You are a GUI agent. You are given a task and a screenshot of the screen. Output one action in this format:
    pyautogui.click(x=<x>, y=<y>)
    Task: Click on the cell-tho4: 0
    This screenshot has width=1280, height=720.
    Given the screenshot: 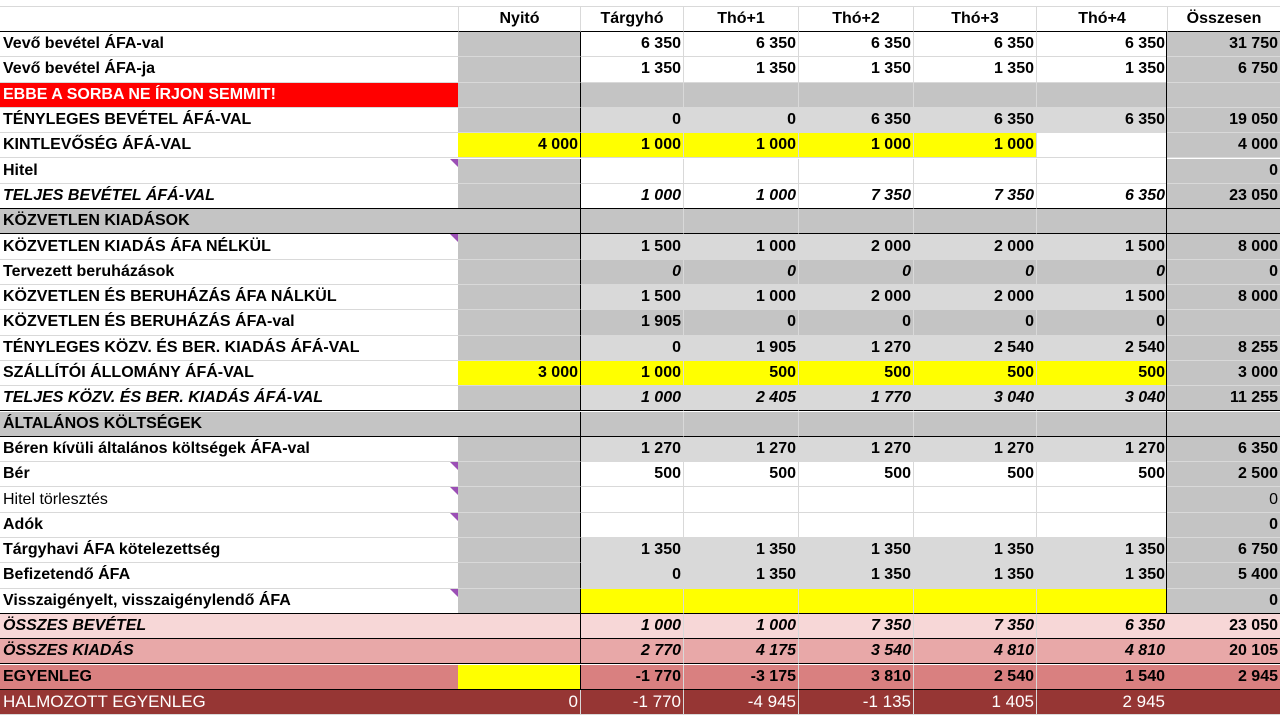 What is the action you would take?
    pyautogui.click(x=1101, y=323)
    